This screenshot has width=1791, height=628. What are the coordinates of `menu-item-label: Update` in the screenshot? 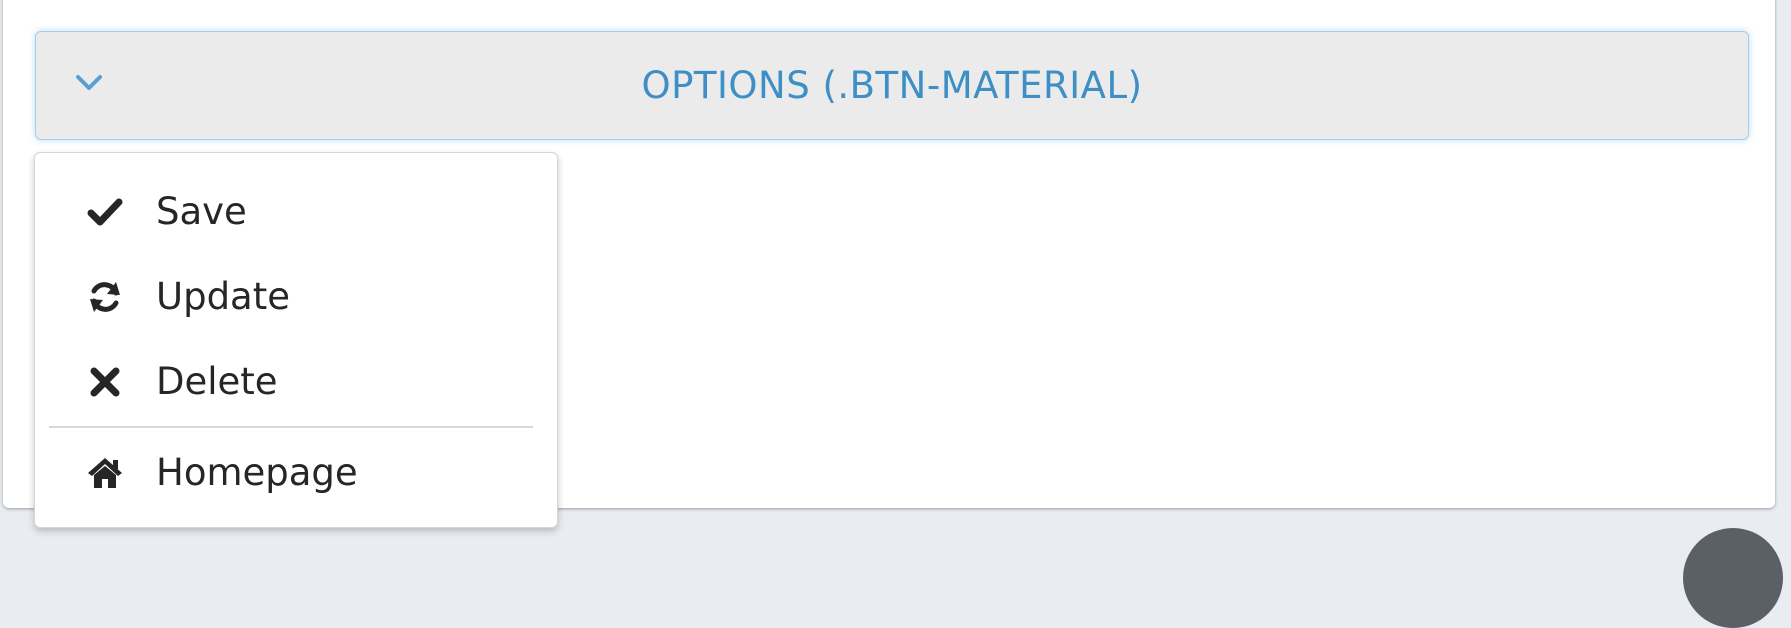 It's located at (223, 296).